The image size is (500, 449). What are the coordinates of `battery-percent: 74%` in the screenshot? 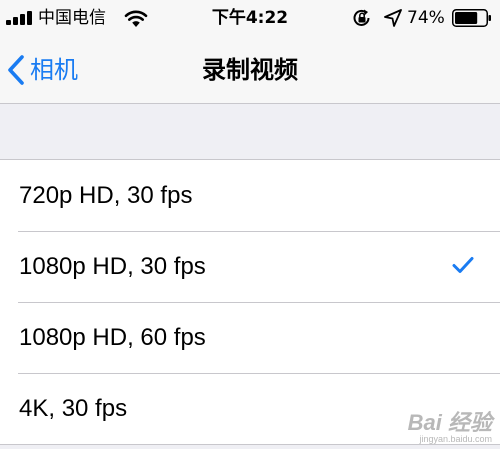 It's located at (426, 18).